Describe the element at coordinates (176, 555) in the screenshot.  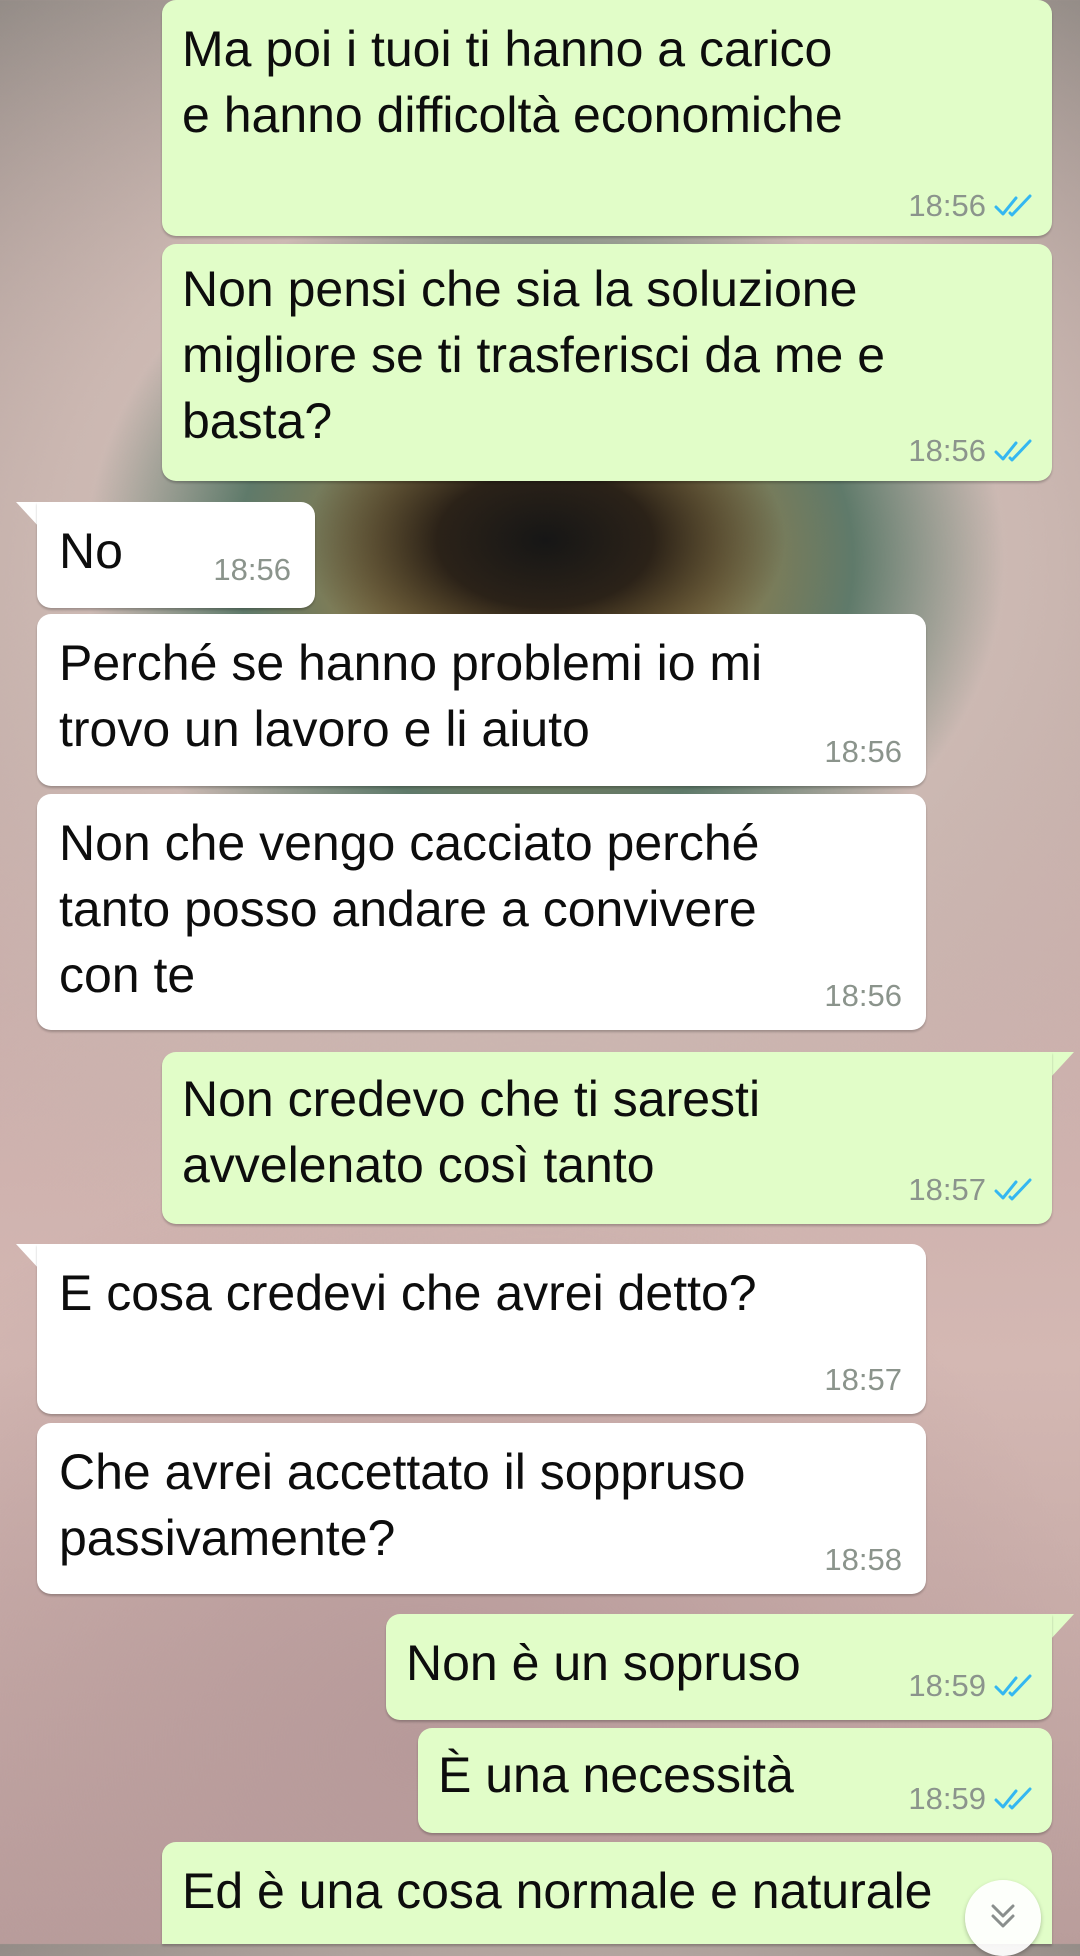
I see `message-bubble-incoming: No 18:56` at that location.